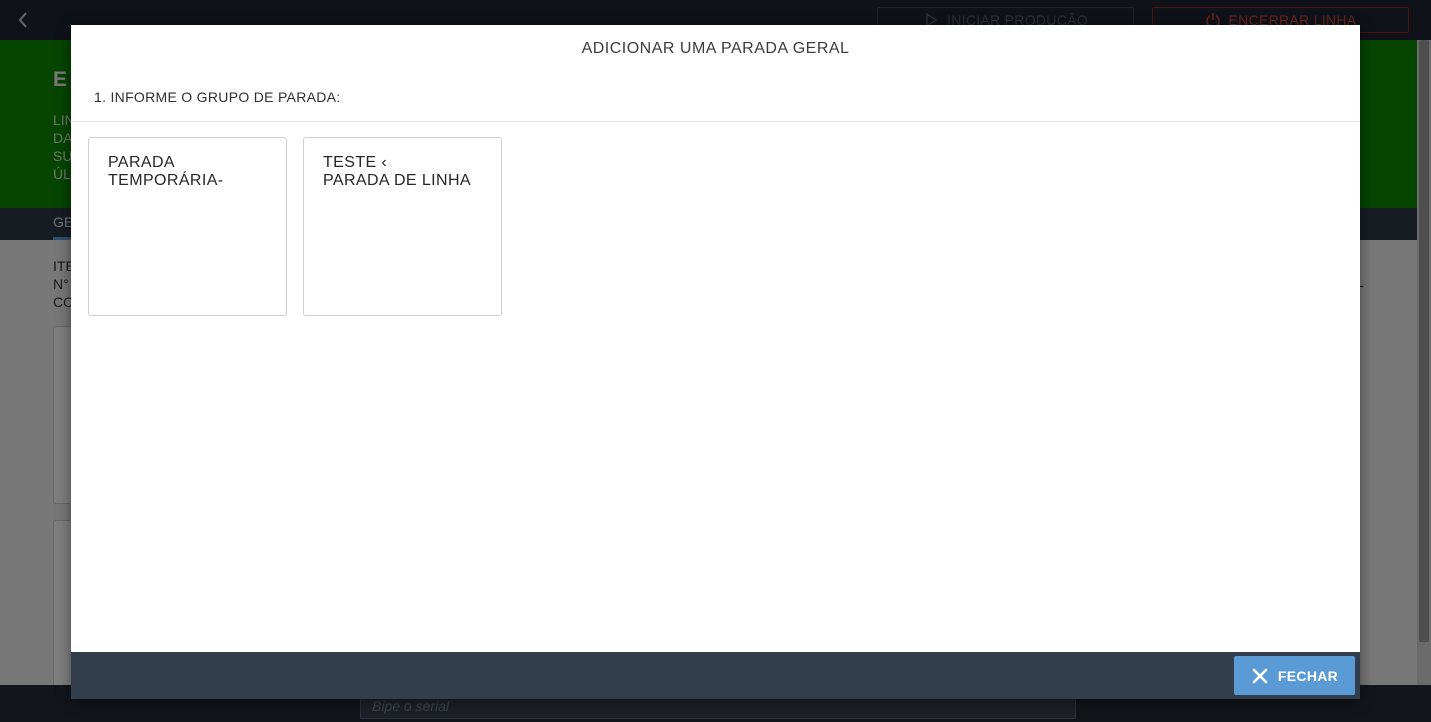 Image resolution: width=1431 pixels, height=722 pixels. Describe the element at coordinates (715, 675) in the screenshot. I see `dialog-footer: FECHAR` at that location.